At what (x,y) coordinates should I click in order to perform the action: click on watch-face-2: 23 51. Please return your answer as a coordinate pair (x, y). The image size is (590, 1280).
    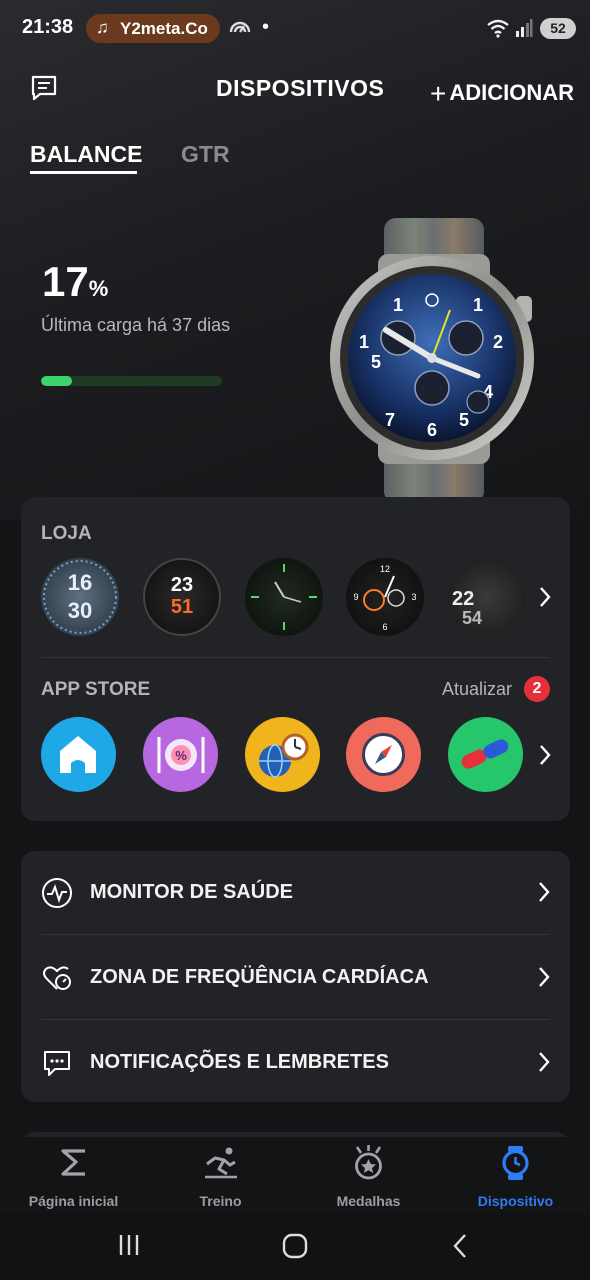
    Looking at the image, I should click on (182, 597).